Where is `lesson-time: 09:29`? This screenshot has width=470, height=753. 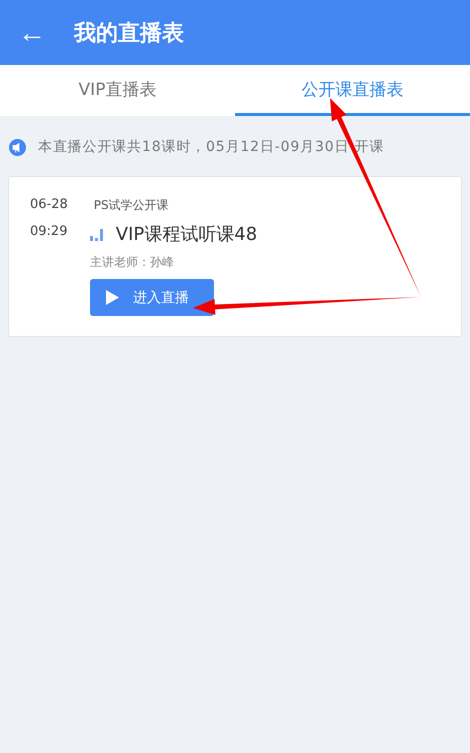
lesson-time: 09:29 is located at coordinates (49, 231).